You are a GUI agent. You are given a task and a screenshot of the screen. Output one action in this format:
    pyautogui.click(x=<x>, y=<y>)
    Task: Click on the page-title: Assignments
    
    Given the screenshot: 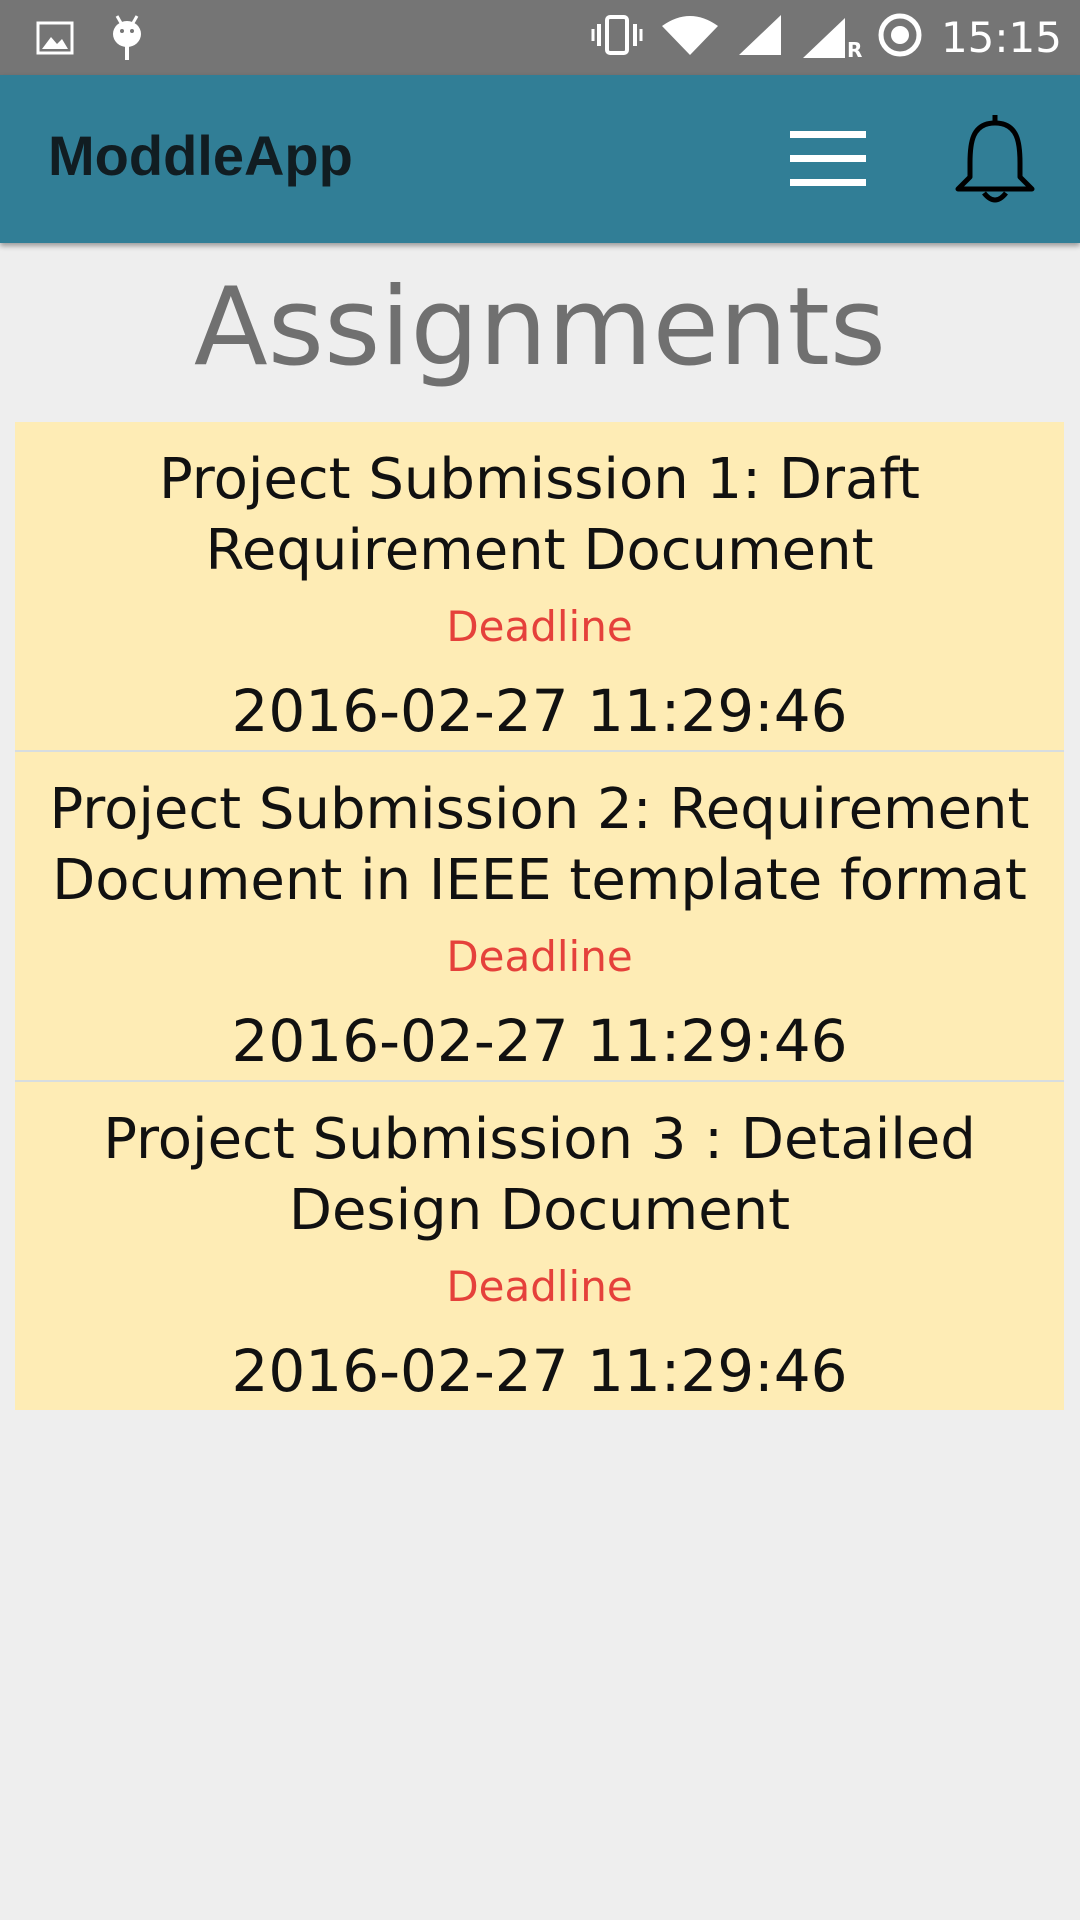 What is the action you would take?
    pyautogui.click(x=540, y=327)
    